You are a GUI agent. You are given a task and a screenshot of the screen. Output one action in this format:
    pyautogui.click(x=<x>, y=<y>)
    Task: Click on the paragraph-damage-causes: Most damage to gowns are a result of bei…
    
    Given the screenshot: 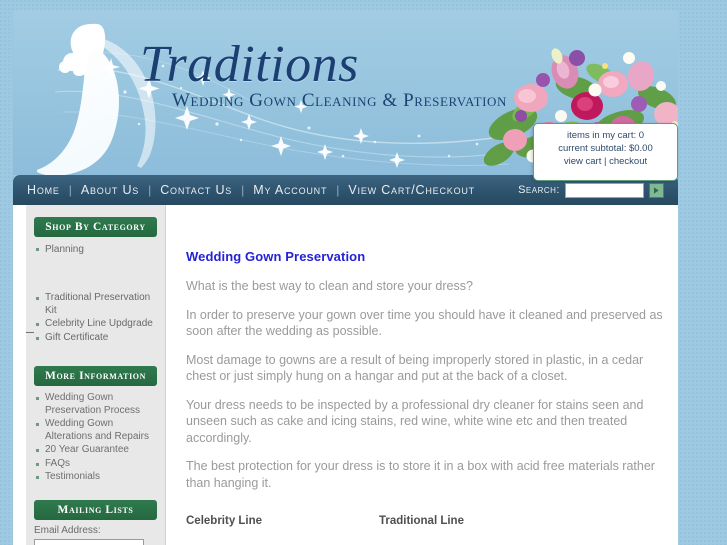 What is the action you would take?
    pyautogui.click(x=415, y=368)
    